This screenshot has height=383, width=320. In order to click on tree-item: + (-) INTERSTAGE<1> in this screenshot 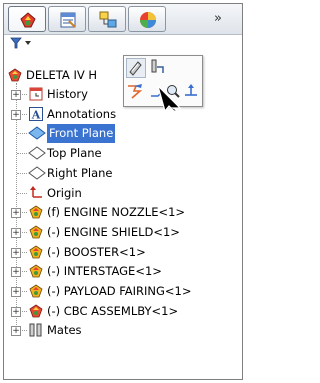, I will do `click(123, 271)`.